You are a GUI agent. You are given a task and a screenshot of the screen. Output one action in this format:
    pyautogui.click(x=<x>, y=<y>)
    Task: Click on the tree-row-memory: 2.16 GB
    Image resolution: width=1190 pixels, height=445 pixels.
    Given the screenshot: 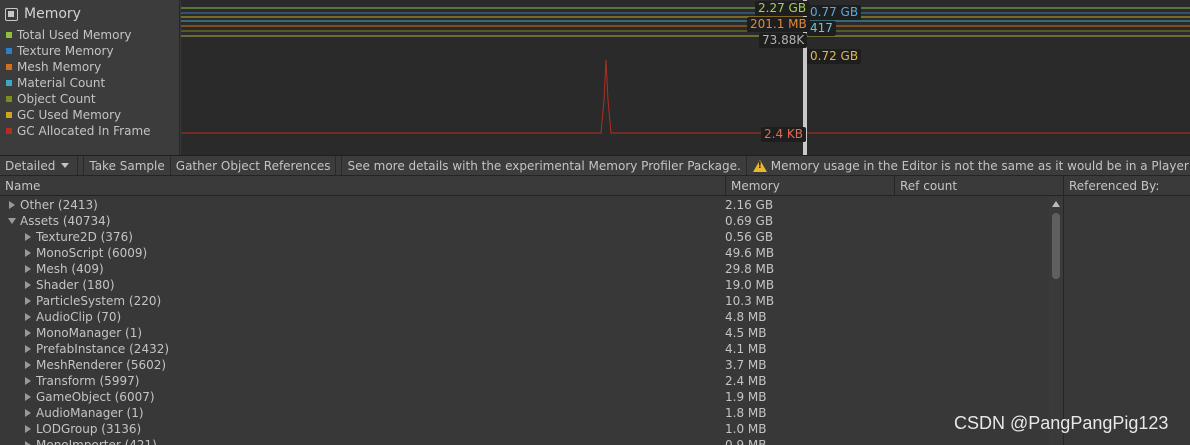 What is the action you would take?
    pyautogui.click(x=749, y=205)
    